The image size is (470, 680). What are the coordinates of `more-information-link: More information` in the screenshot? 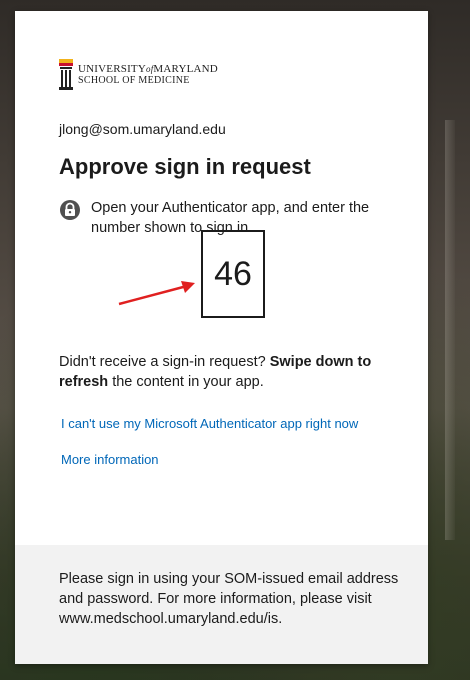 It's located at (110, 459).